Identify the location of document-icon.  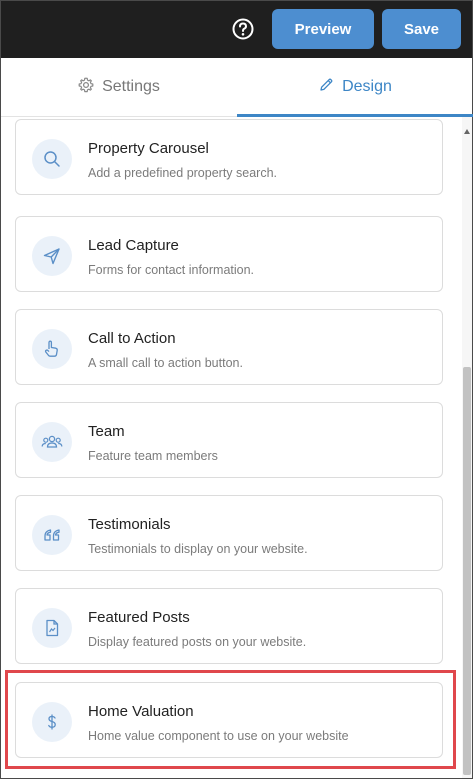
(52, 628).